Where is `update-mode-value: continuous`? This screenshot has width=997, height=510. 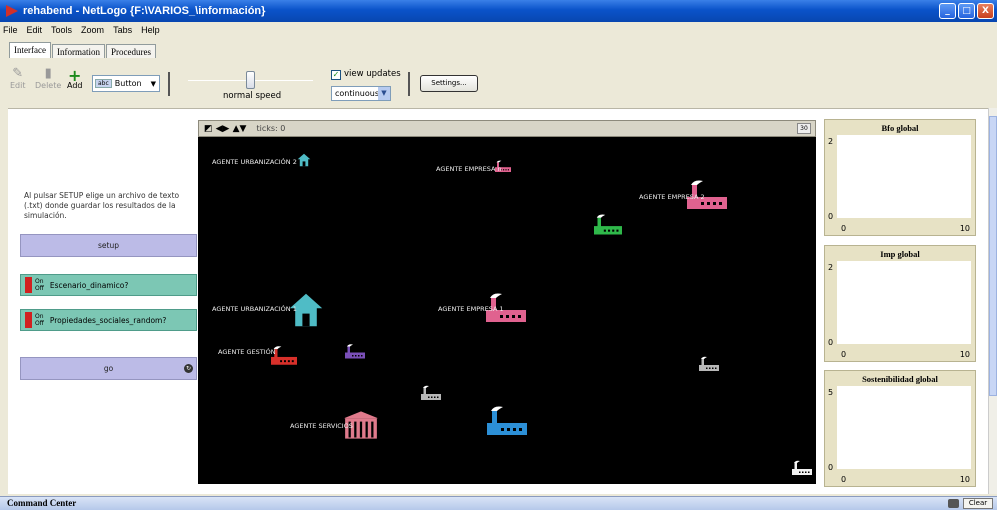
update-mode-value: continuous is located at coordinates (357, 93).